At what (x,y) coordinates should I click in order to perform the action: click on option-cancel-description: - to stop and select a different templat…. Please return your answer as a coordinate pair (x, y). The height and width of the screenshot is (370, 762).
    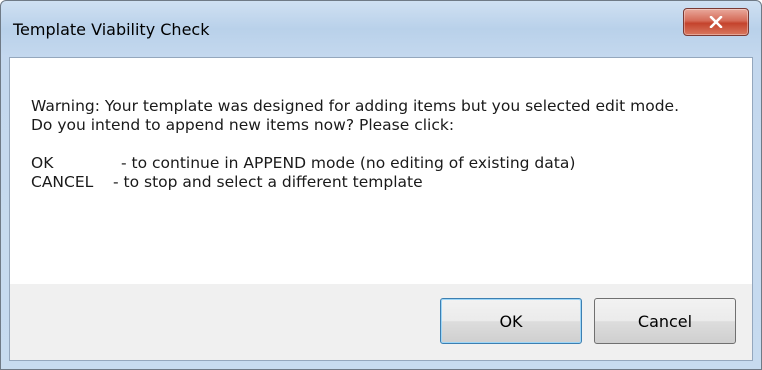
    Looking at the image, I should click on (268, 182).